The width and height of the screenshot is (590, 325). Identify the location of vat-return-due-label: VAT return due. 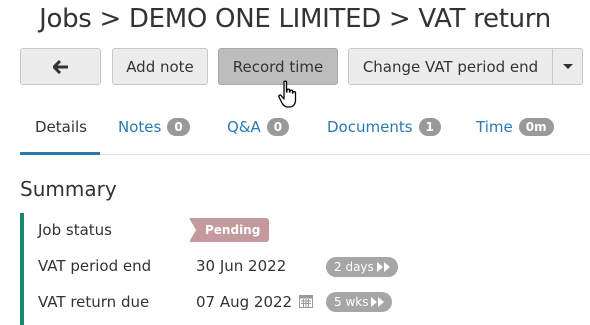
(94, 302).